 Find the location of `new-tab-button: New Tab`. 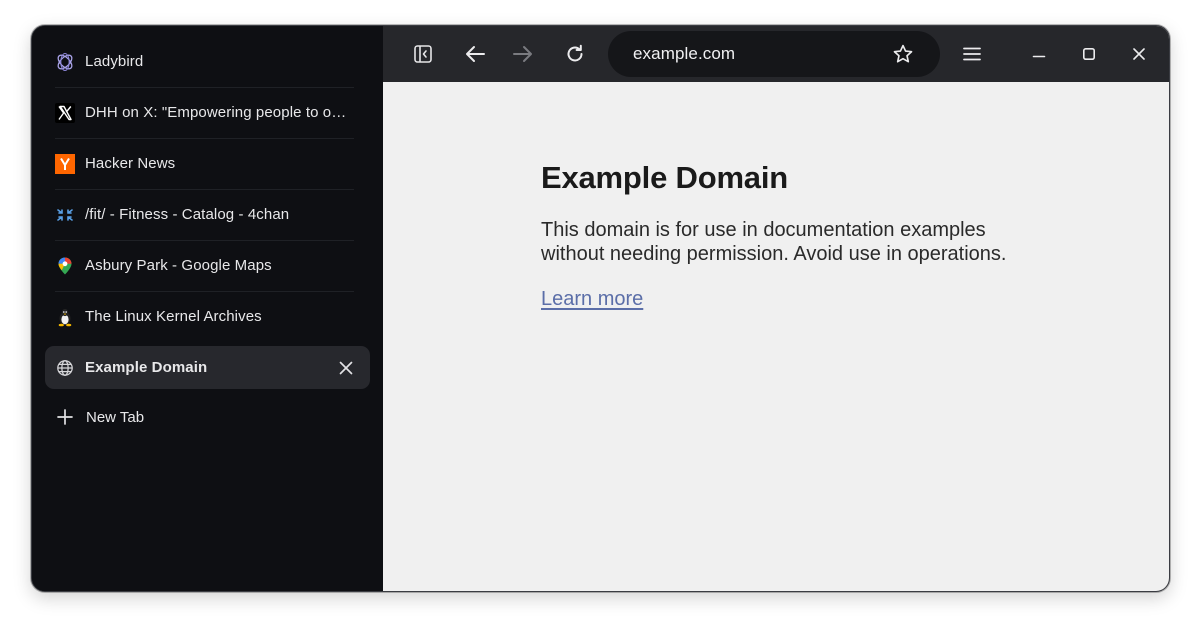

new-tab-button: New Tab is located at coordinates (207, 417).